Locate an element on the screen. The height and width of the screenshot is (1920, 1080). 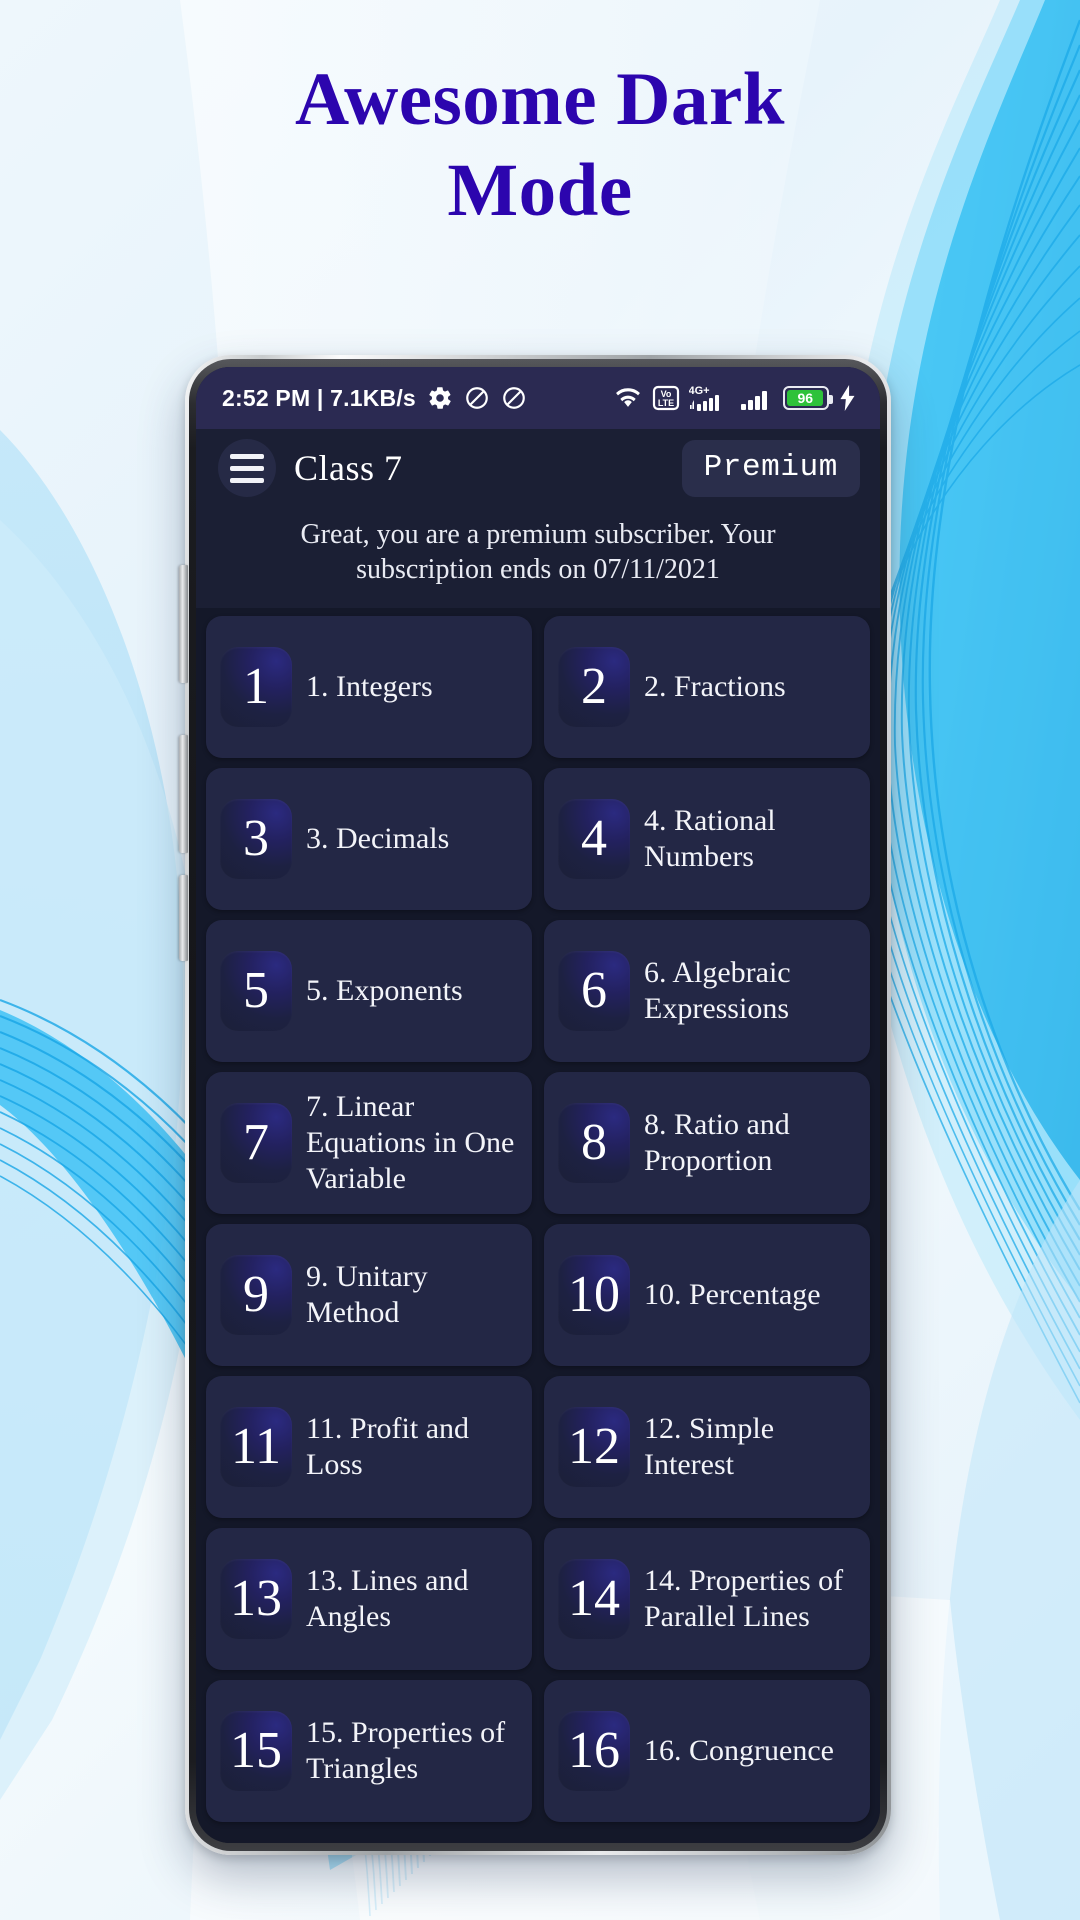
chapter-card: 14 14. Properties of Parallel Lines is located at coordinates (707, 1598).